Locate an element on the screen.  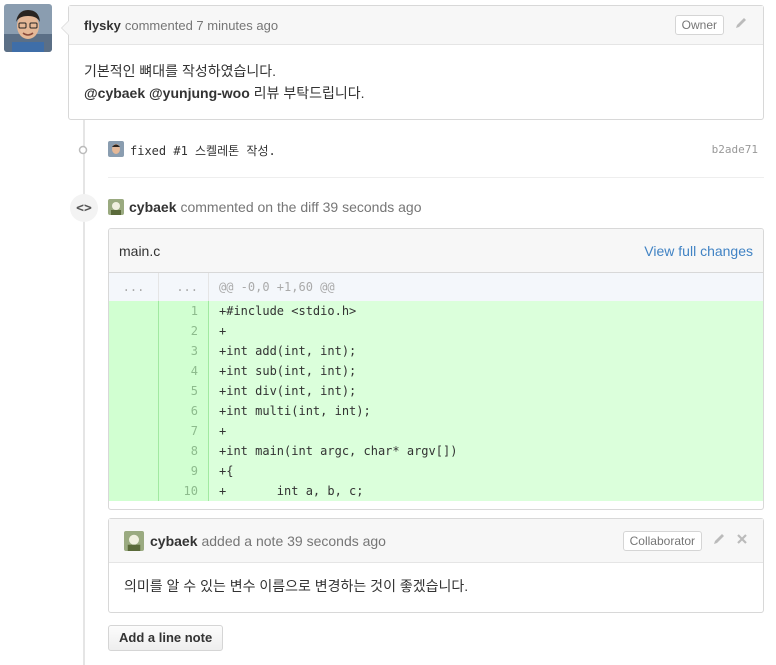
divider is located at coordinates (436, 177).